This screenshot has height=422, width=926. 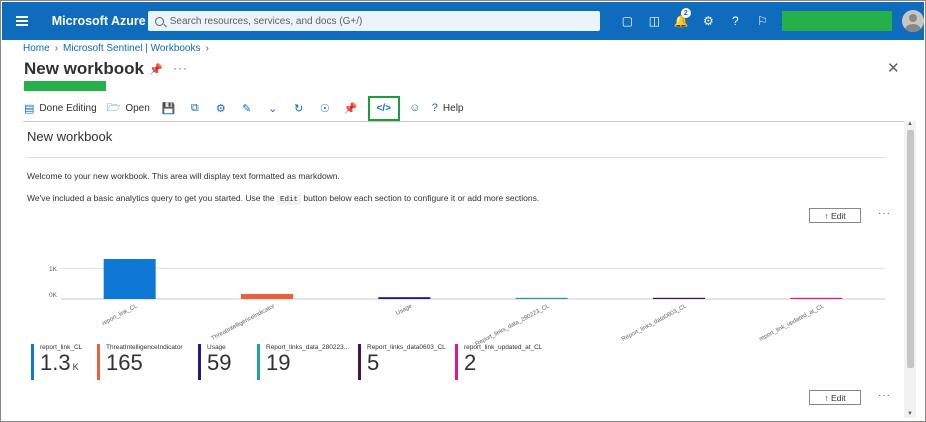 What do you see at coordinates (685, 13) in the screenshot?
I see `notification-badge: 2` at bounding box center [685, 13].